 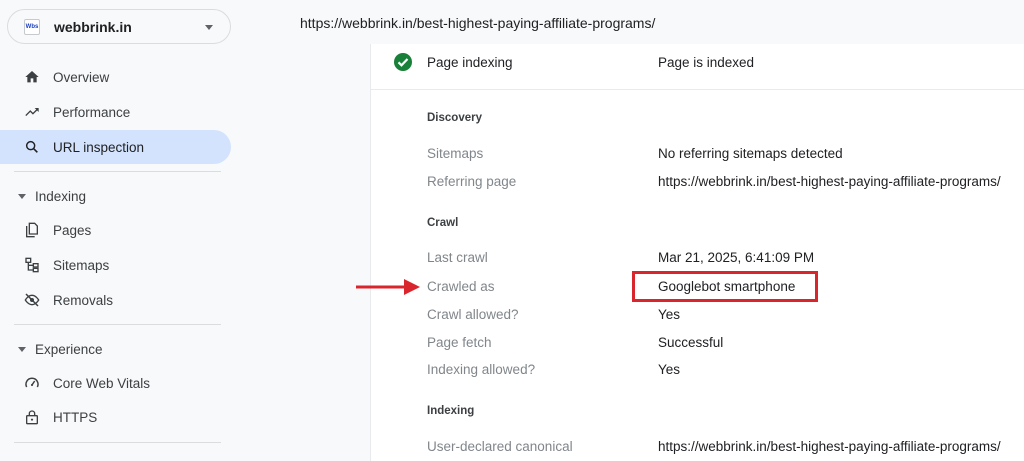 I want to click on sidebar-section-indexing: Indexing, so click(x=115, y=196).